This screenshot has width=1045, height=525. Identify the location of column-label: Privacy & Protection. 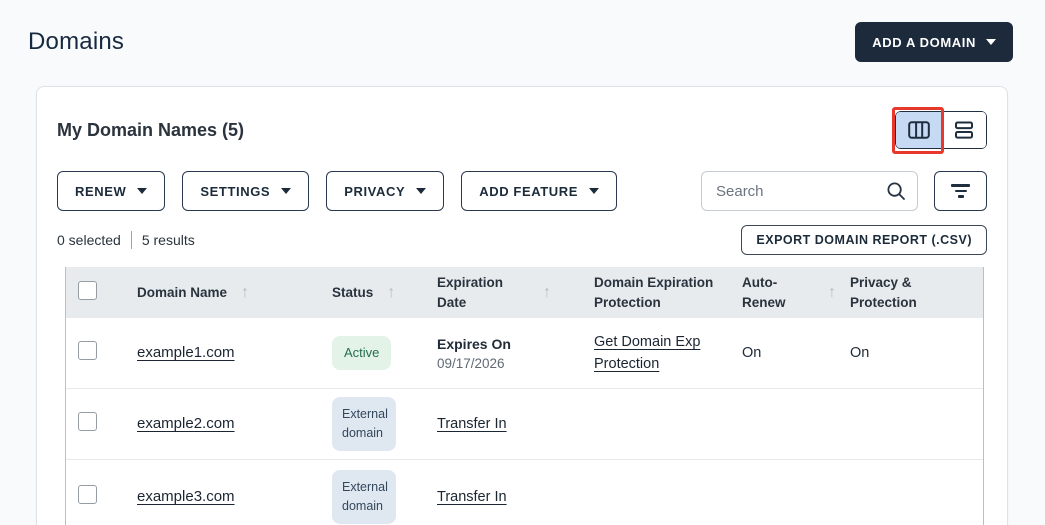
(883, 292).